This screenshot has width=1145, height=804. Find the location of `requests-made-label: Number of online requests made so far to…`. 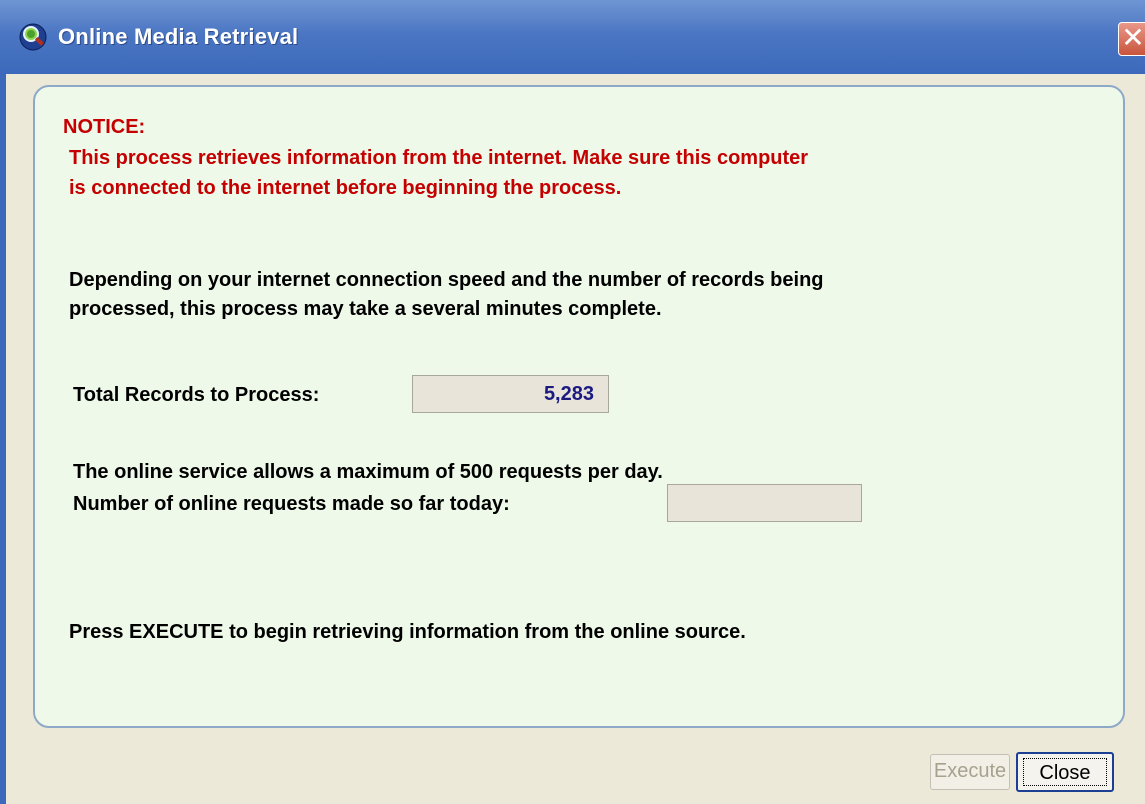

requests-made-label: Number of online requests made so far to… is located at coordinates (291, 504).